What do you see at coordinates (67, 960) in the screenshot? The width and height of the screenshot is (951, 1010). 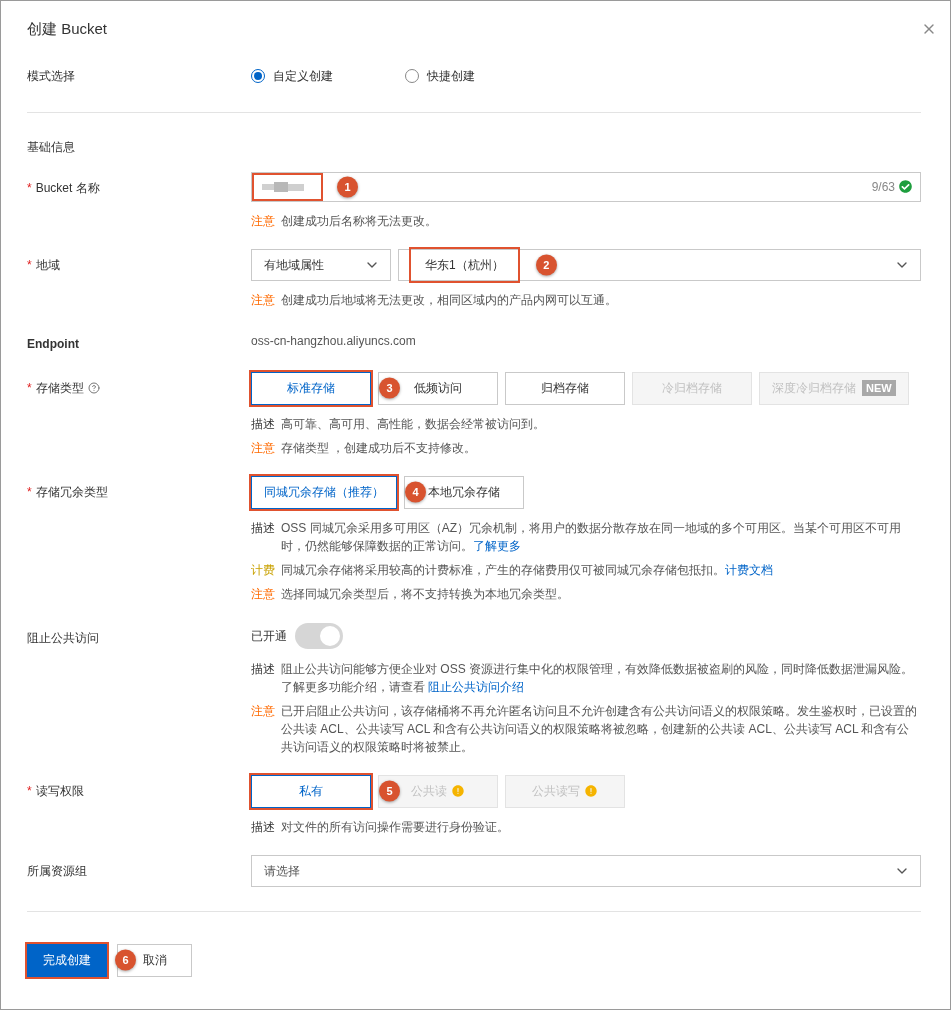 I see `submit-button: 完成创建` at bounding box center [67, 960].